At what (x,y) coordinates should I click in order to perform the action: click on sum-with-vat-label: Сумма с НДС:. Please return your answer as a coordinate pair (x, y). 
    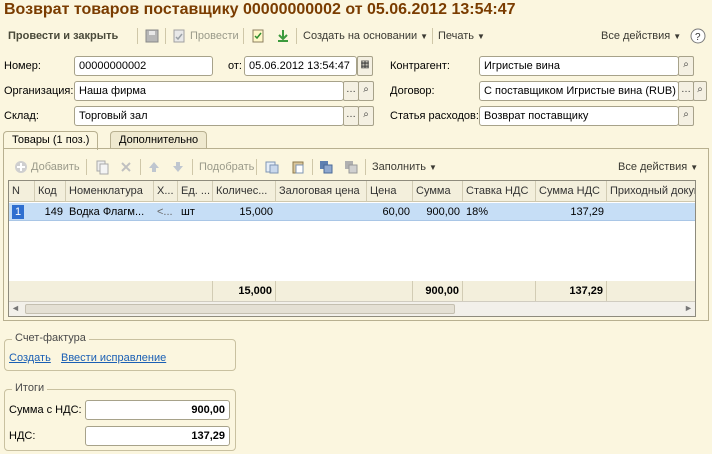
    Looking at the image, I should click on (45, 410).